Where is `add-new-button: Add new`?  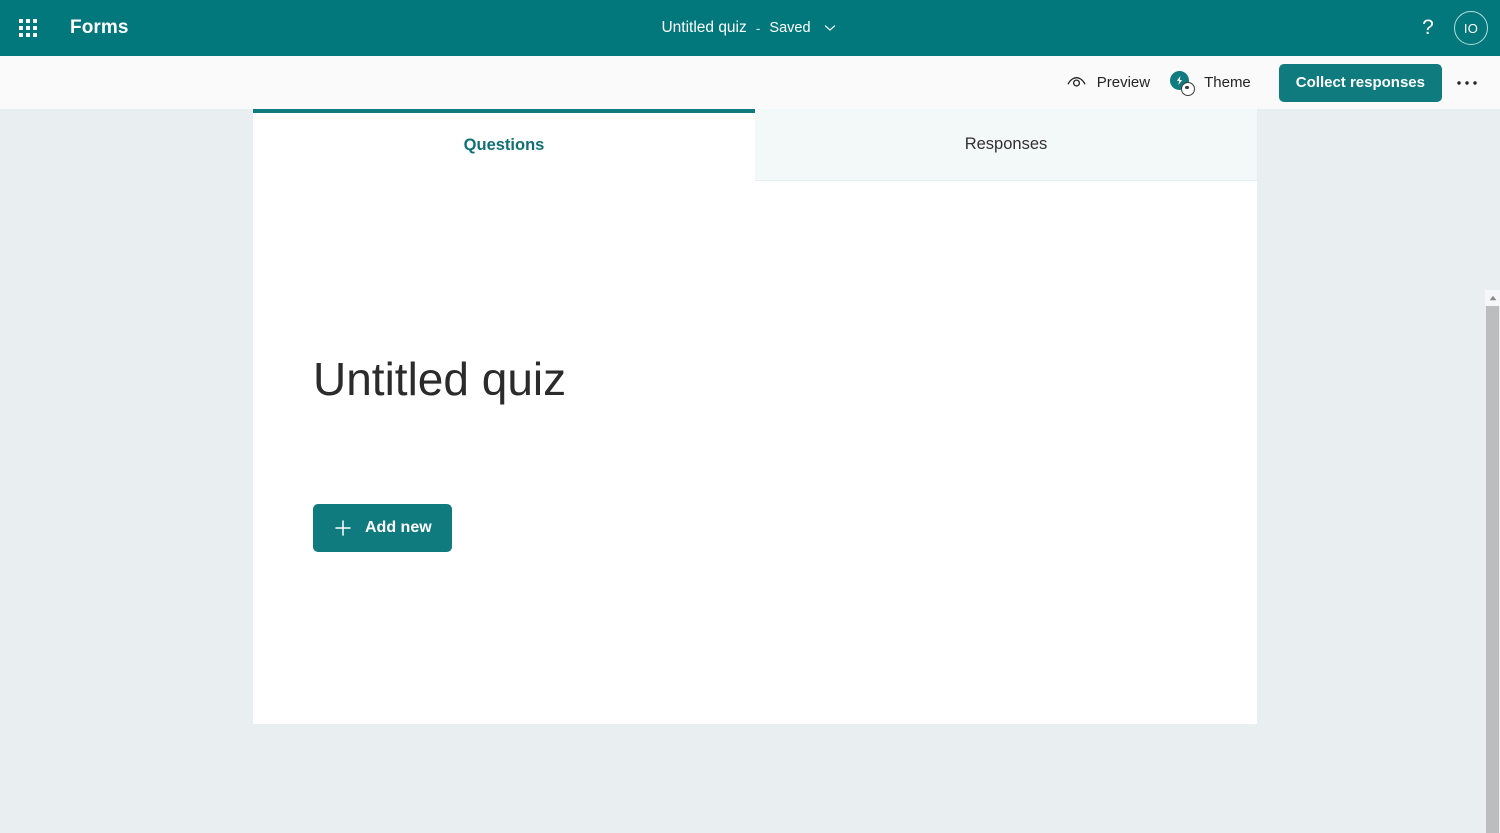
add-new-button: Add new is located at coordinates (382, 528).